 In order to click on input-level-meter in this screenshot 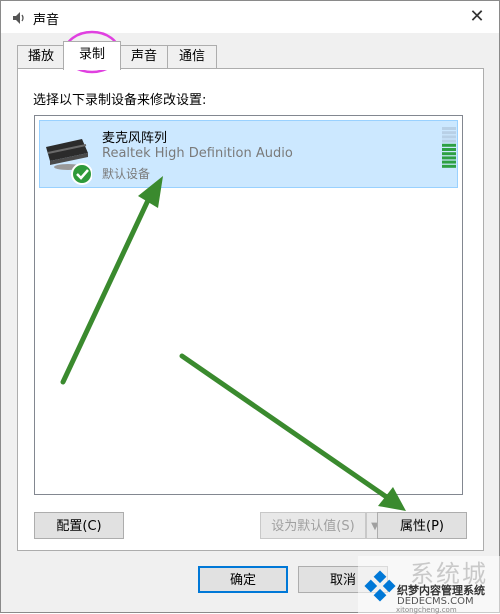, I will do `click(449, 147)`.